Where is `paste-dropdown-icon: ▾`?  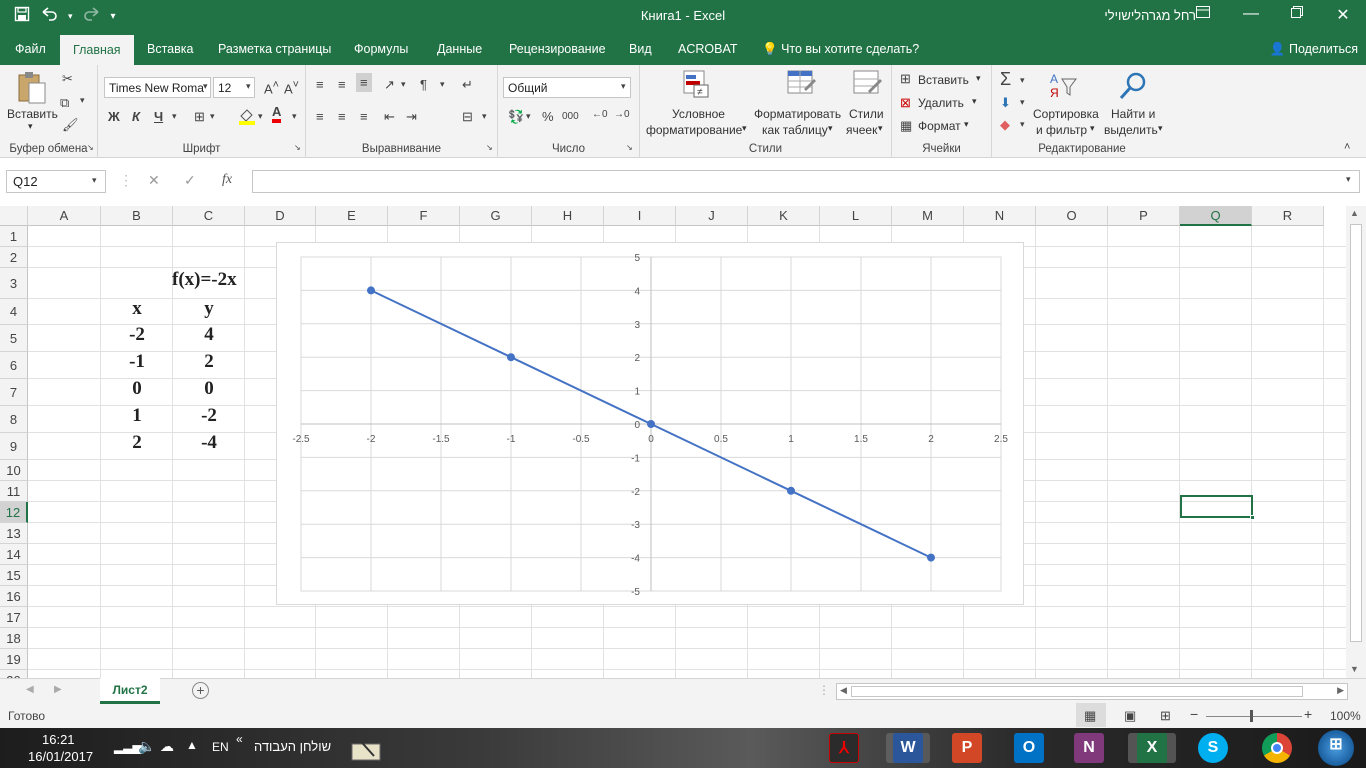 paste-dropdown-icon: ▾ is located at coordinates (30, 126).